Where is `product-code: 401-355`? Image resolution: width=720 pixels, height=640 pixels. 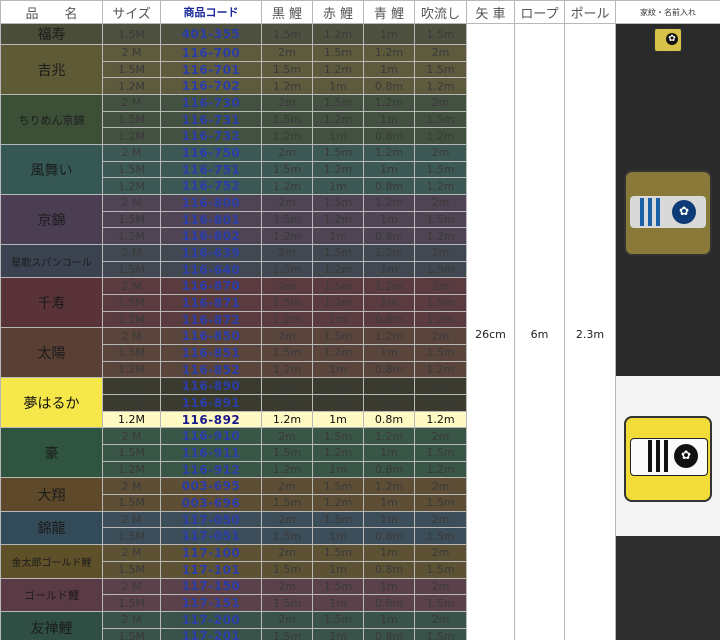 product-code: 401-355 is located at coordinates (211, 34).